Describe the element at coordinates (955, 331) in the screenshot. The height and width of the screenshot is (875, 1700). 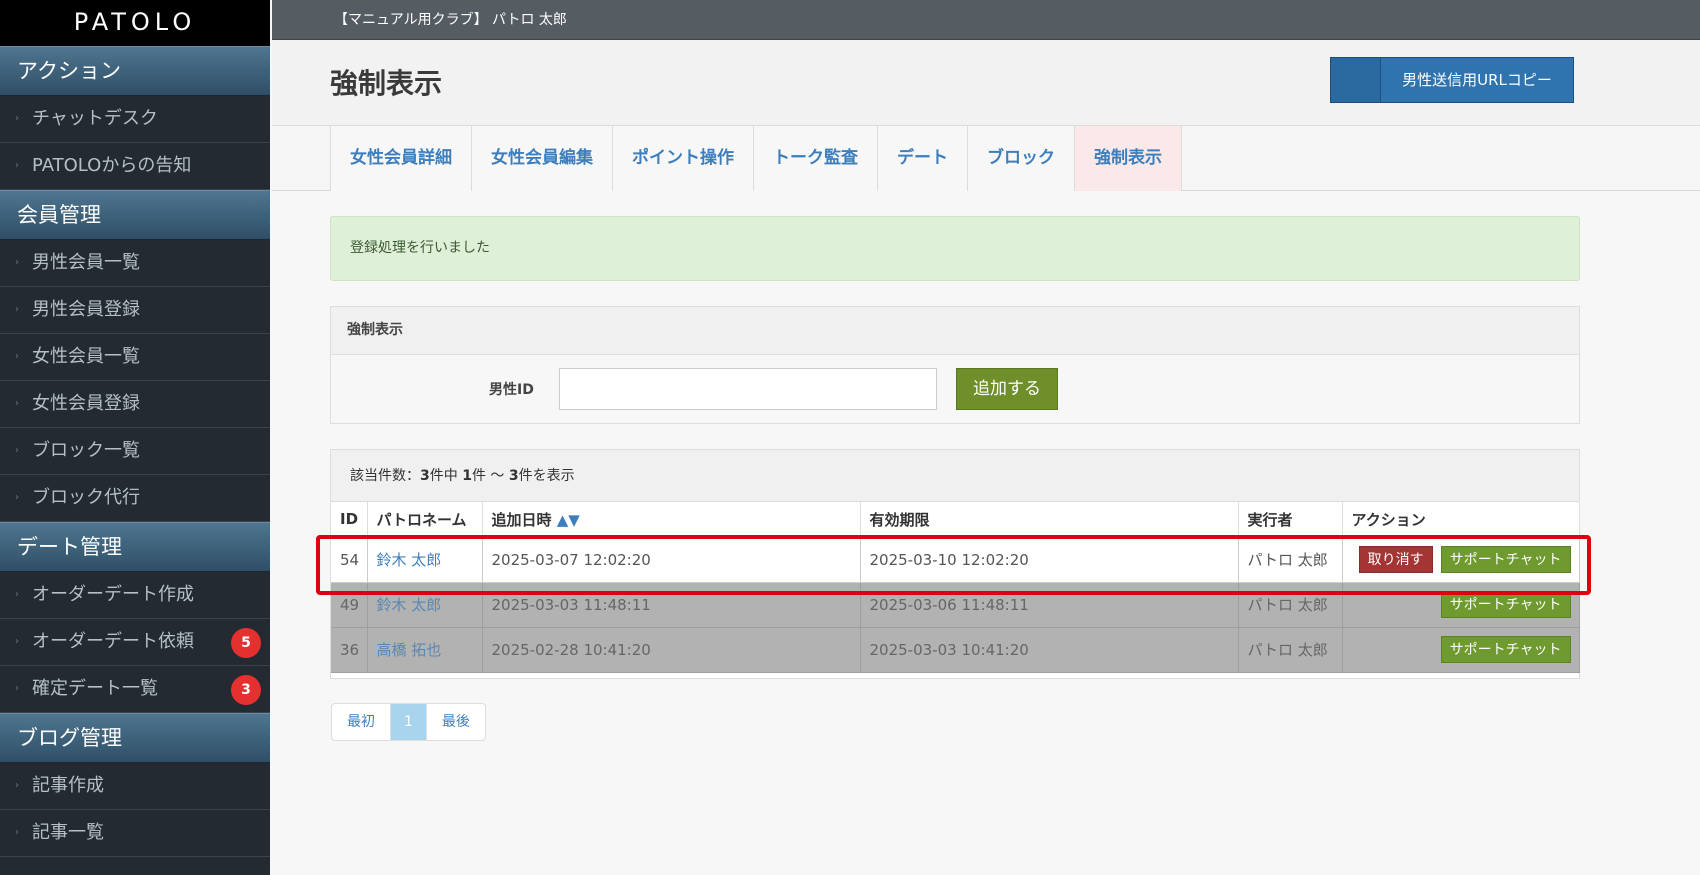
I see `panel-heading: 強制表示` at that location.